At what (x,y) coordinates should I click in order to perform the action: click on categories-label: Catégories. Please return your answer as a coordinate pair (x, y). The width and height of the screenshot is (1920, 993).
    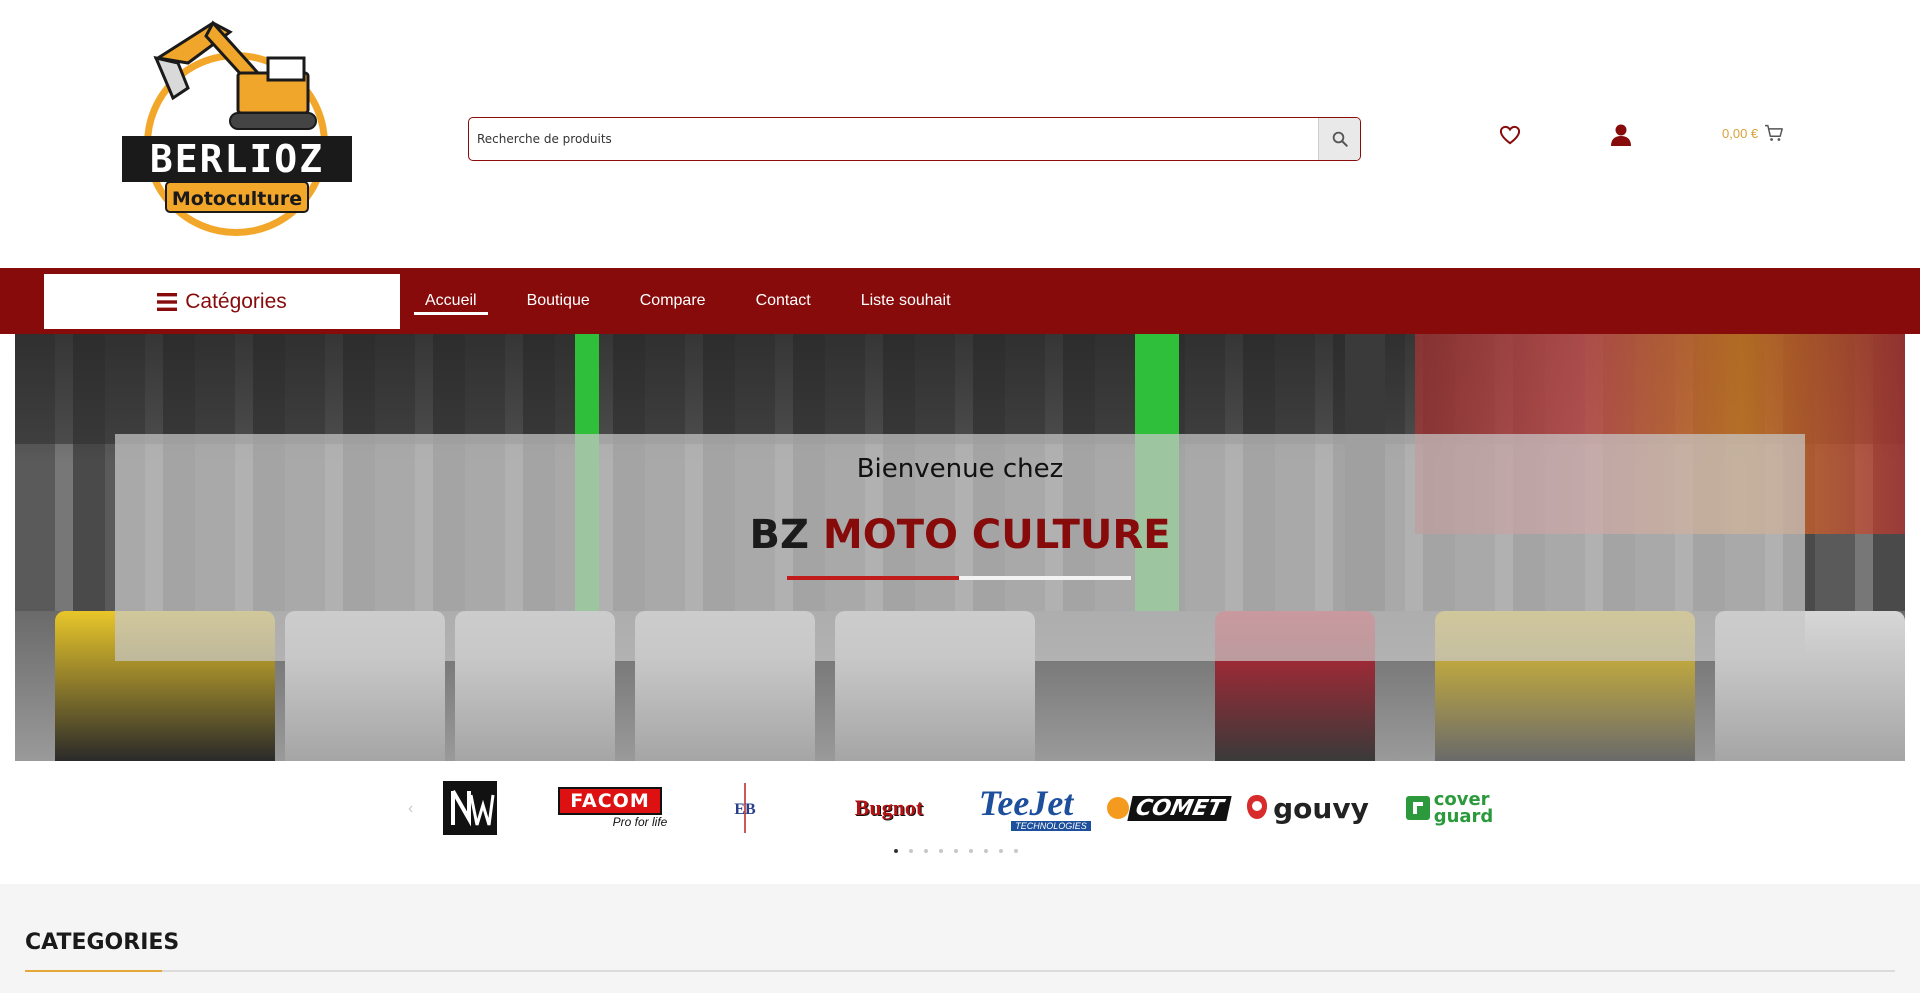
    Looking at the image, I should click on (236, 301).